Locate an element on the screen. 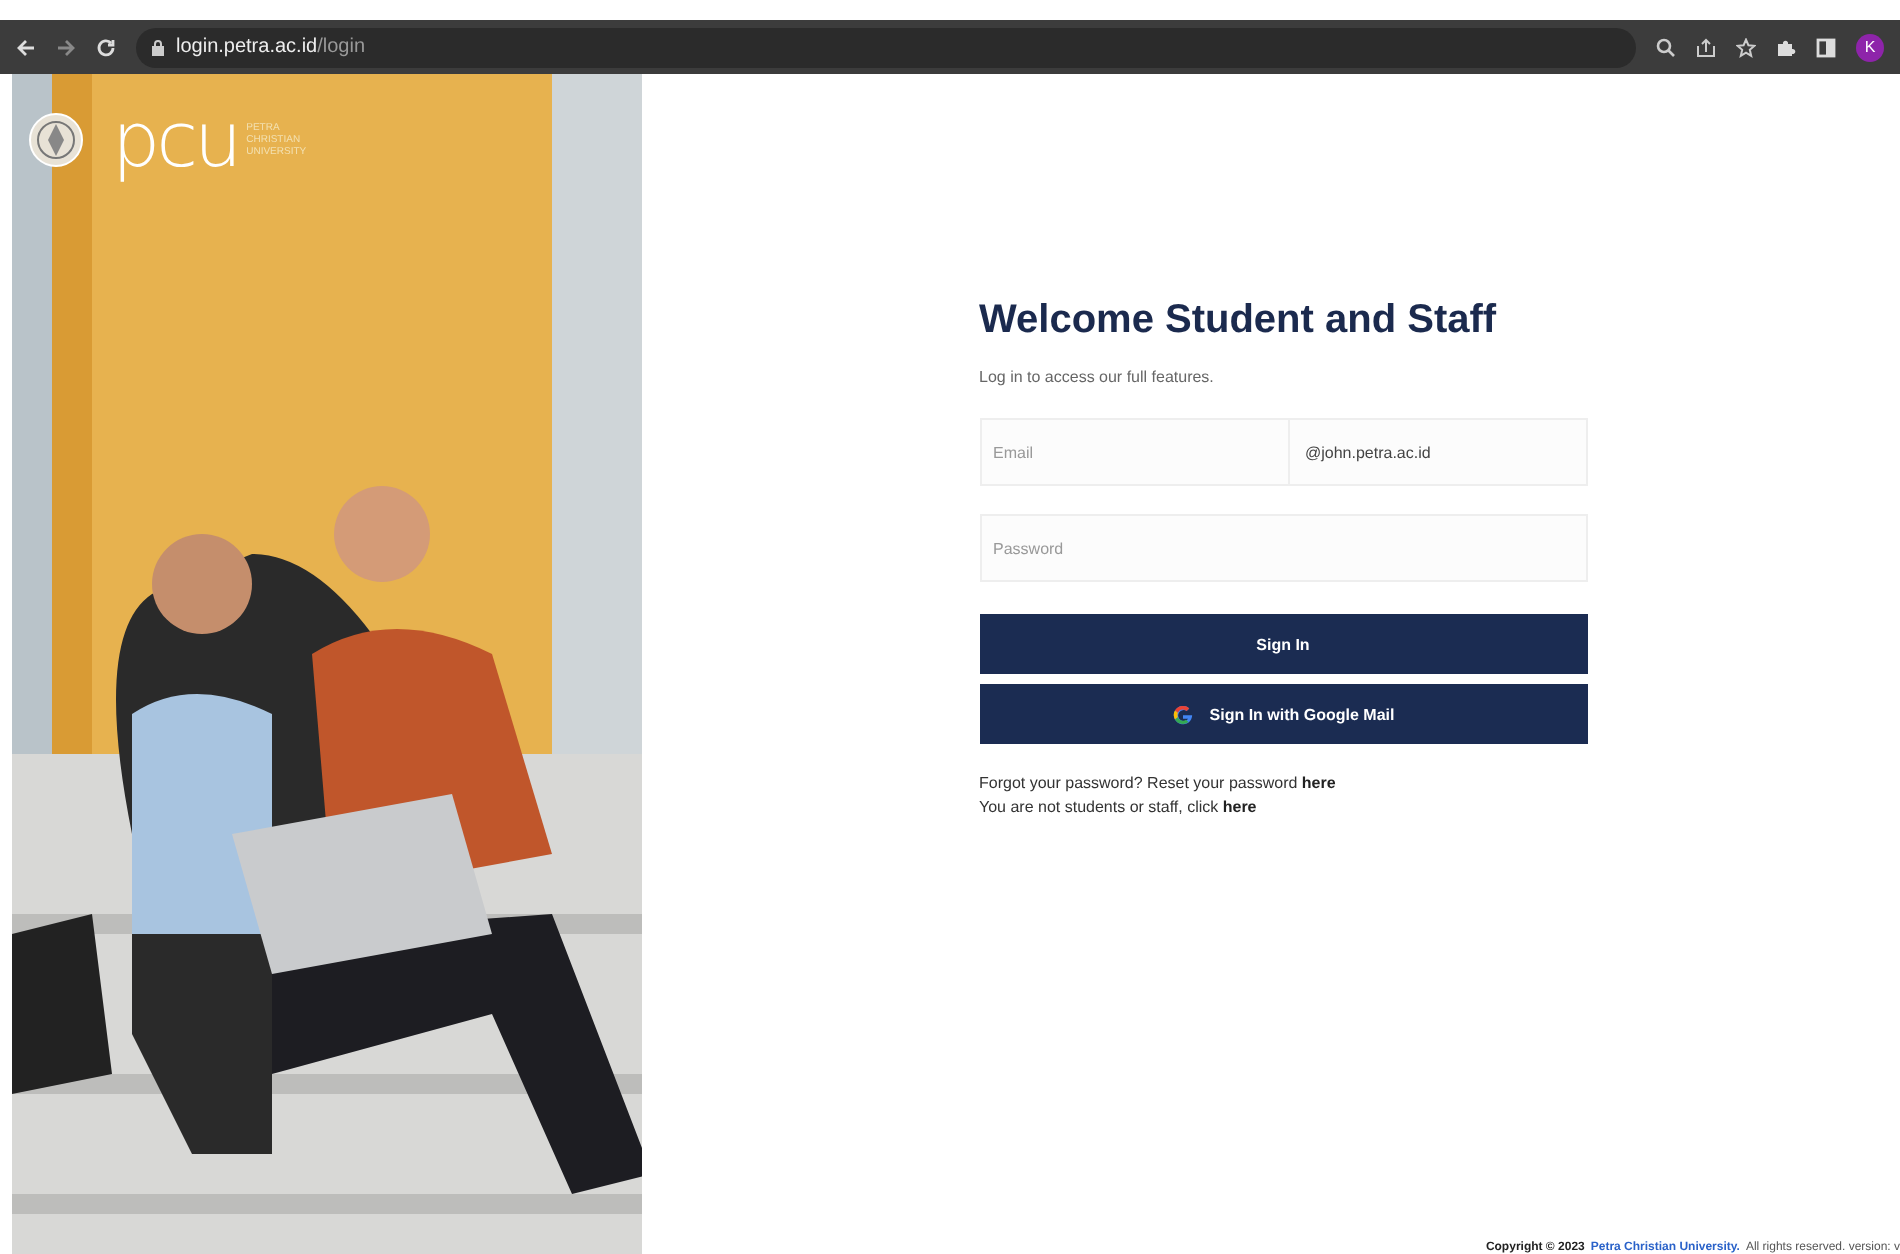 The height and width of the screenshot is (1254, 1900). address-bar: login.petra.ac.id/login is located at coordinates (886, 47).